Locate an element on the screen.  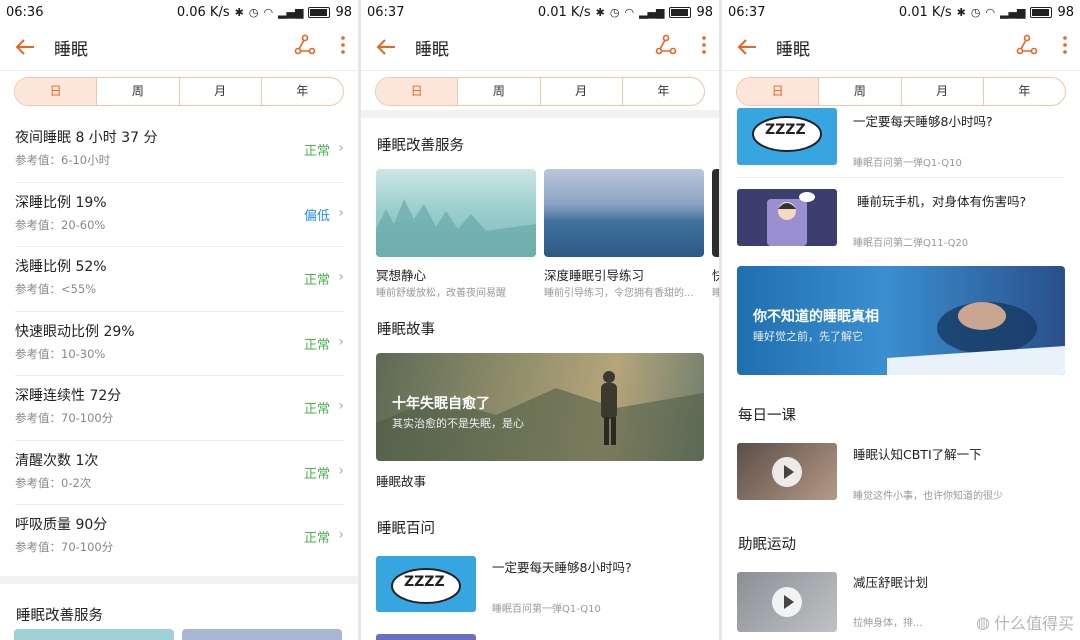
qa-subtitle: 睡眠百问第一弹Q1-Q10 is located at coordinates (546, 609).